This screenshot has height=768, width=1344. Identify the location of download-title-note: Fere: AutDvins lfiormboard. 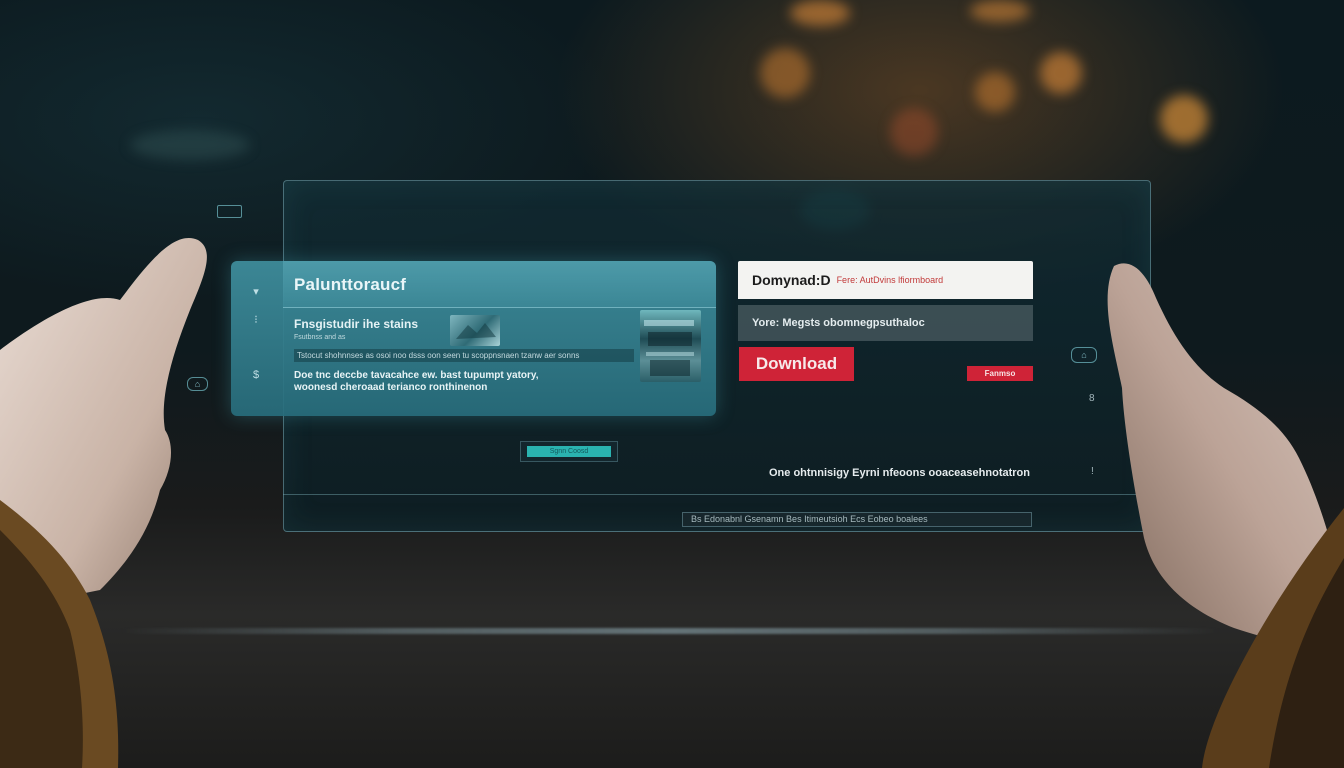
(890, 280).